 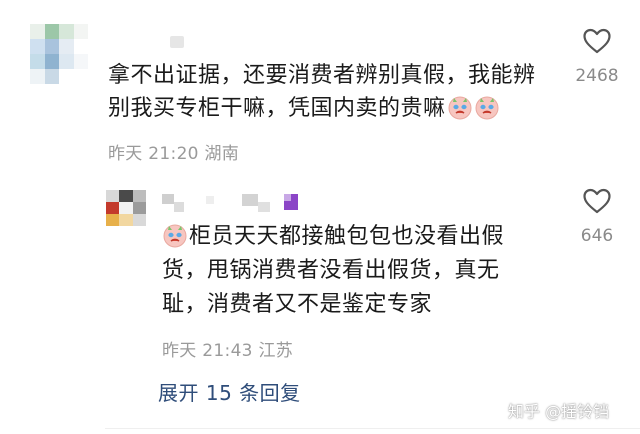 I want to click on comment-text: 拿不出证据，还要消费者辨别真假，我能辨 别我买专柜干嘛，凭国内卖的贵嘛, so click(x=338, y=92).